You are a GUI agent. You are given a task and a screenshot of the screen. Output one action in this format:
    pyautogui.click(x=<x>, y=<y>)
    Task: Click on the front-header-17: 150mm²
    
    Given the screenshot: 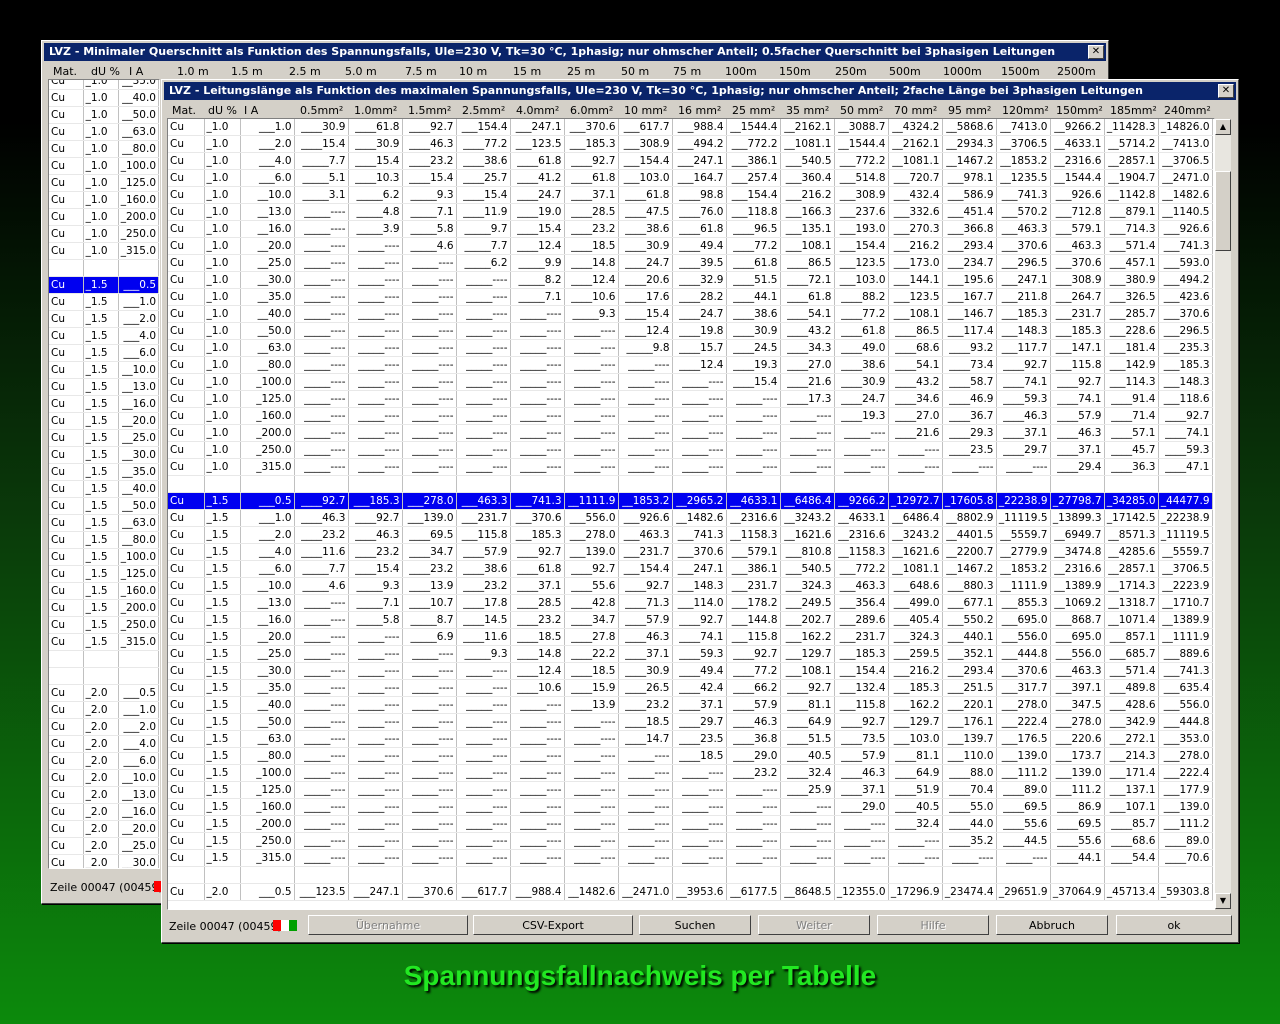 What is the action you would take?
    pyautogui.click(x=1079, y=110)
    